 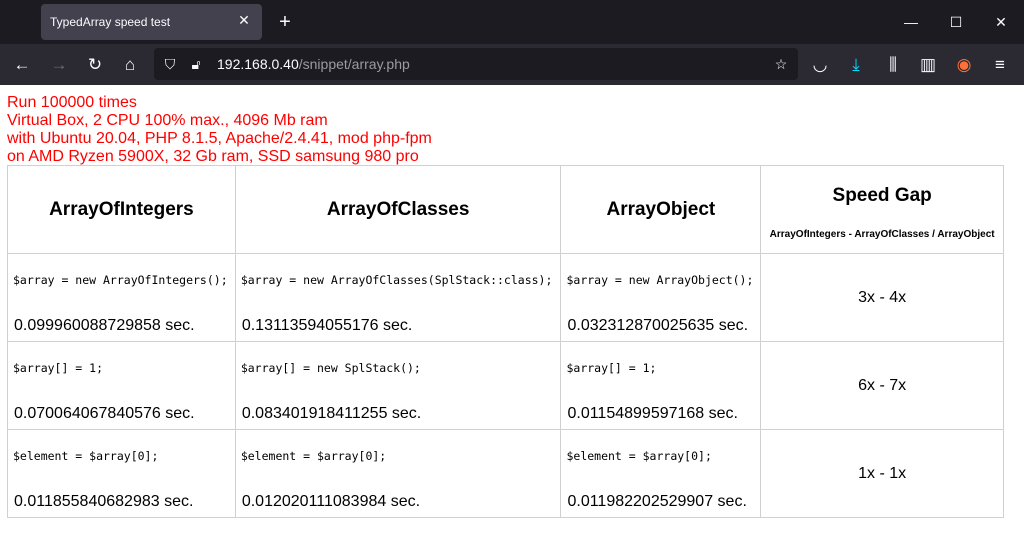 What do you see at coordinates (258, 64) in the screenshot?
I see `url-host: 192.168.0.40` at bounding box center [258, 64].